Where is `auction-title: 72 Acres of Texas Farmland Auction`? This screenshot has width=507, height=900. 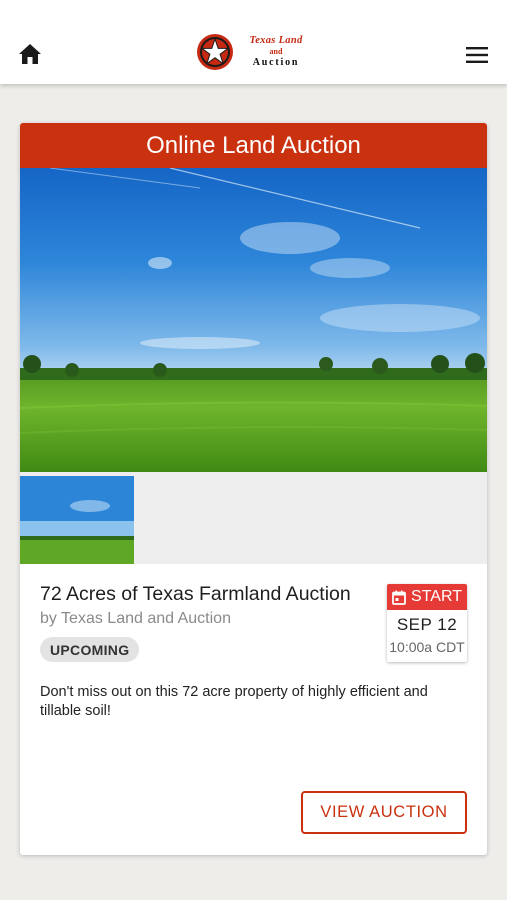 auction-title: 72 Acres of Texas Farmland Auction is located at coordinates (195, 594).